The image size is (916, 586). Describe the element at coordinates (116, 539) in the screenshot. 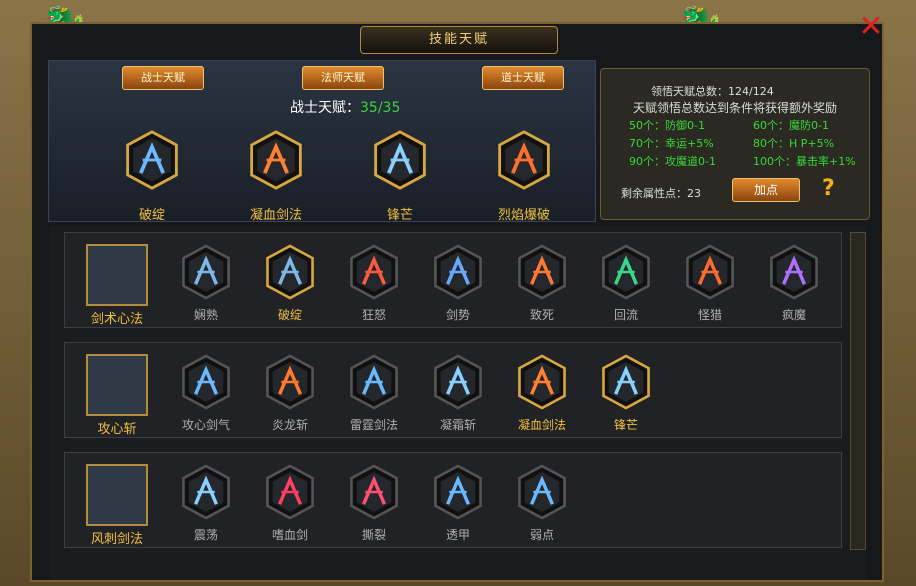

I see `category-label: 风刺剑法` at that location.